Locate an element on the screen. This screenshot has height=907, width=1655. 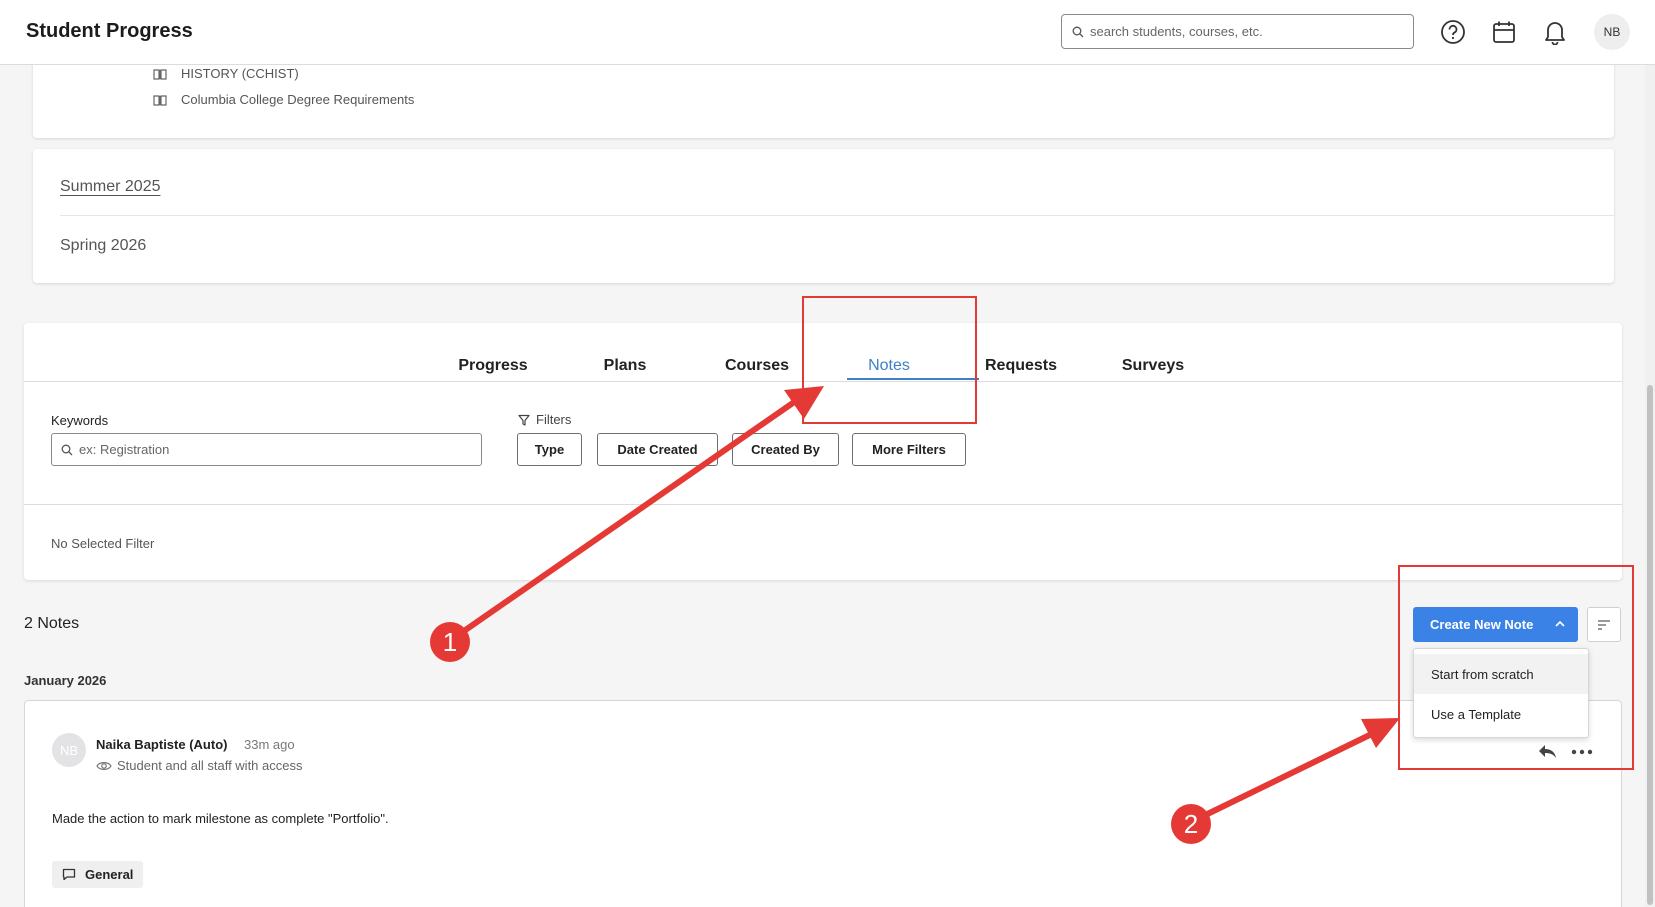
sort-button is located at coordinates (1604, 624).